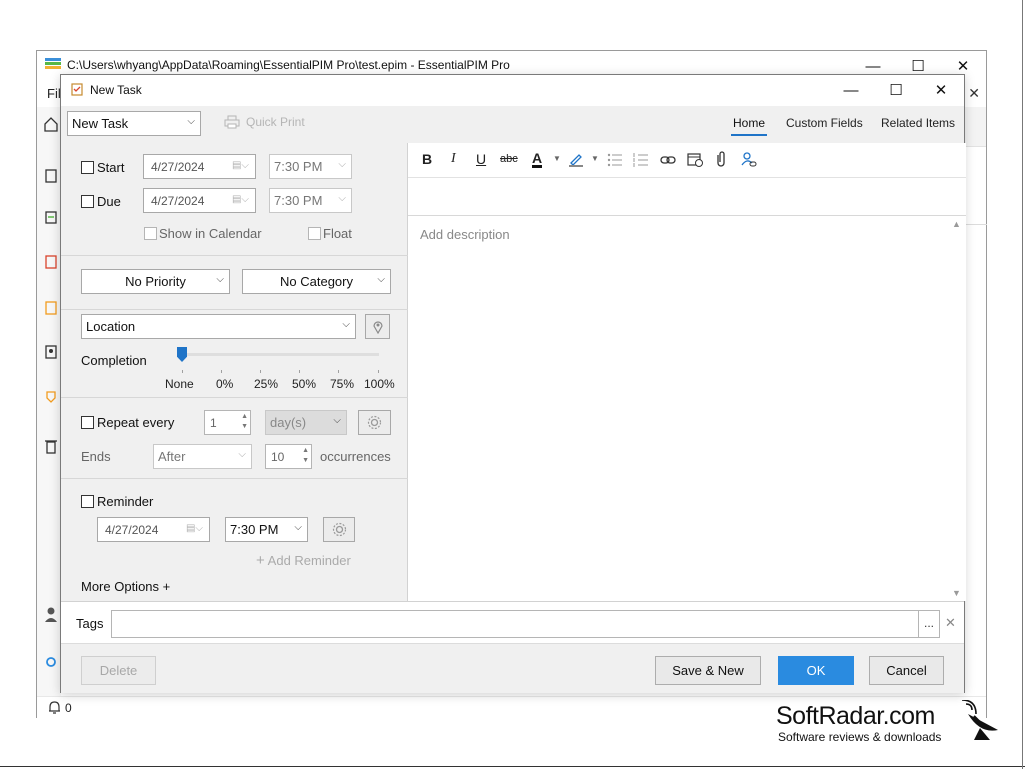 This screenshot has width=1025, height=769. I want to click on tab-related-items: Related Items, so click(918, 123).